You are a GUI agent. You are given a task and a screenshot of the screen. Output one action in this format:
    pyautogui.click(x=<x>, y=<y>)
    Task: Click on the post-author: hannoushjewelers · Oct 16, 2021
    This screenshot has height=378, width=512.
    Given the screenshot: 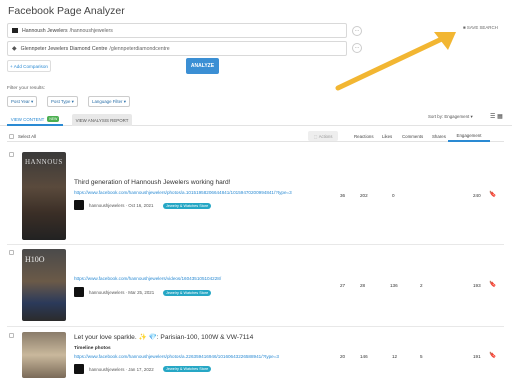 What is the action you would take?
    pyautogui.click(x=121, y=205)
    